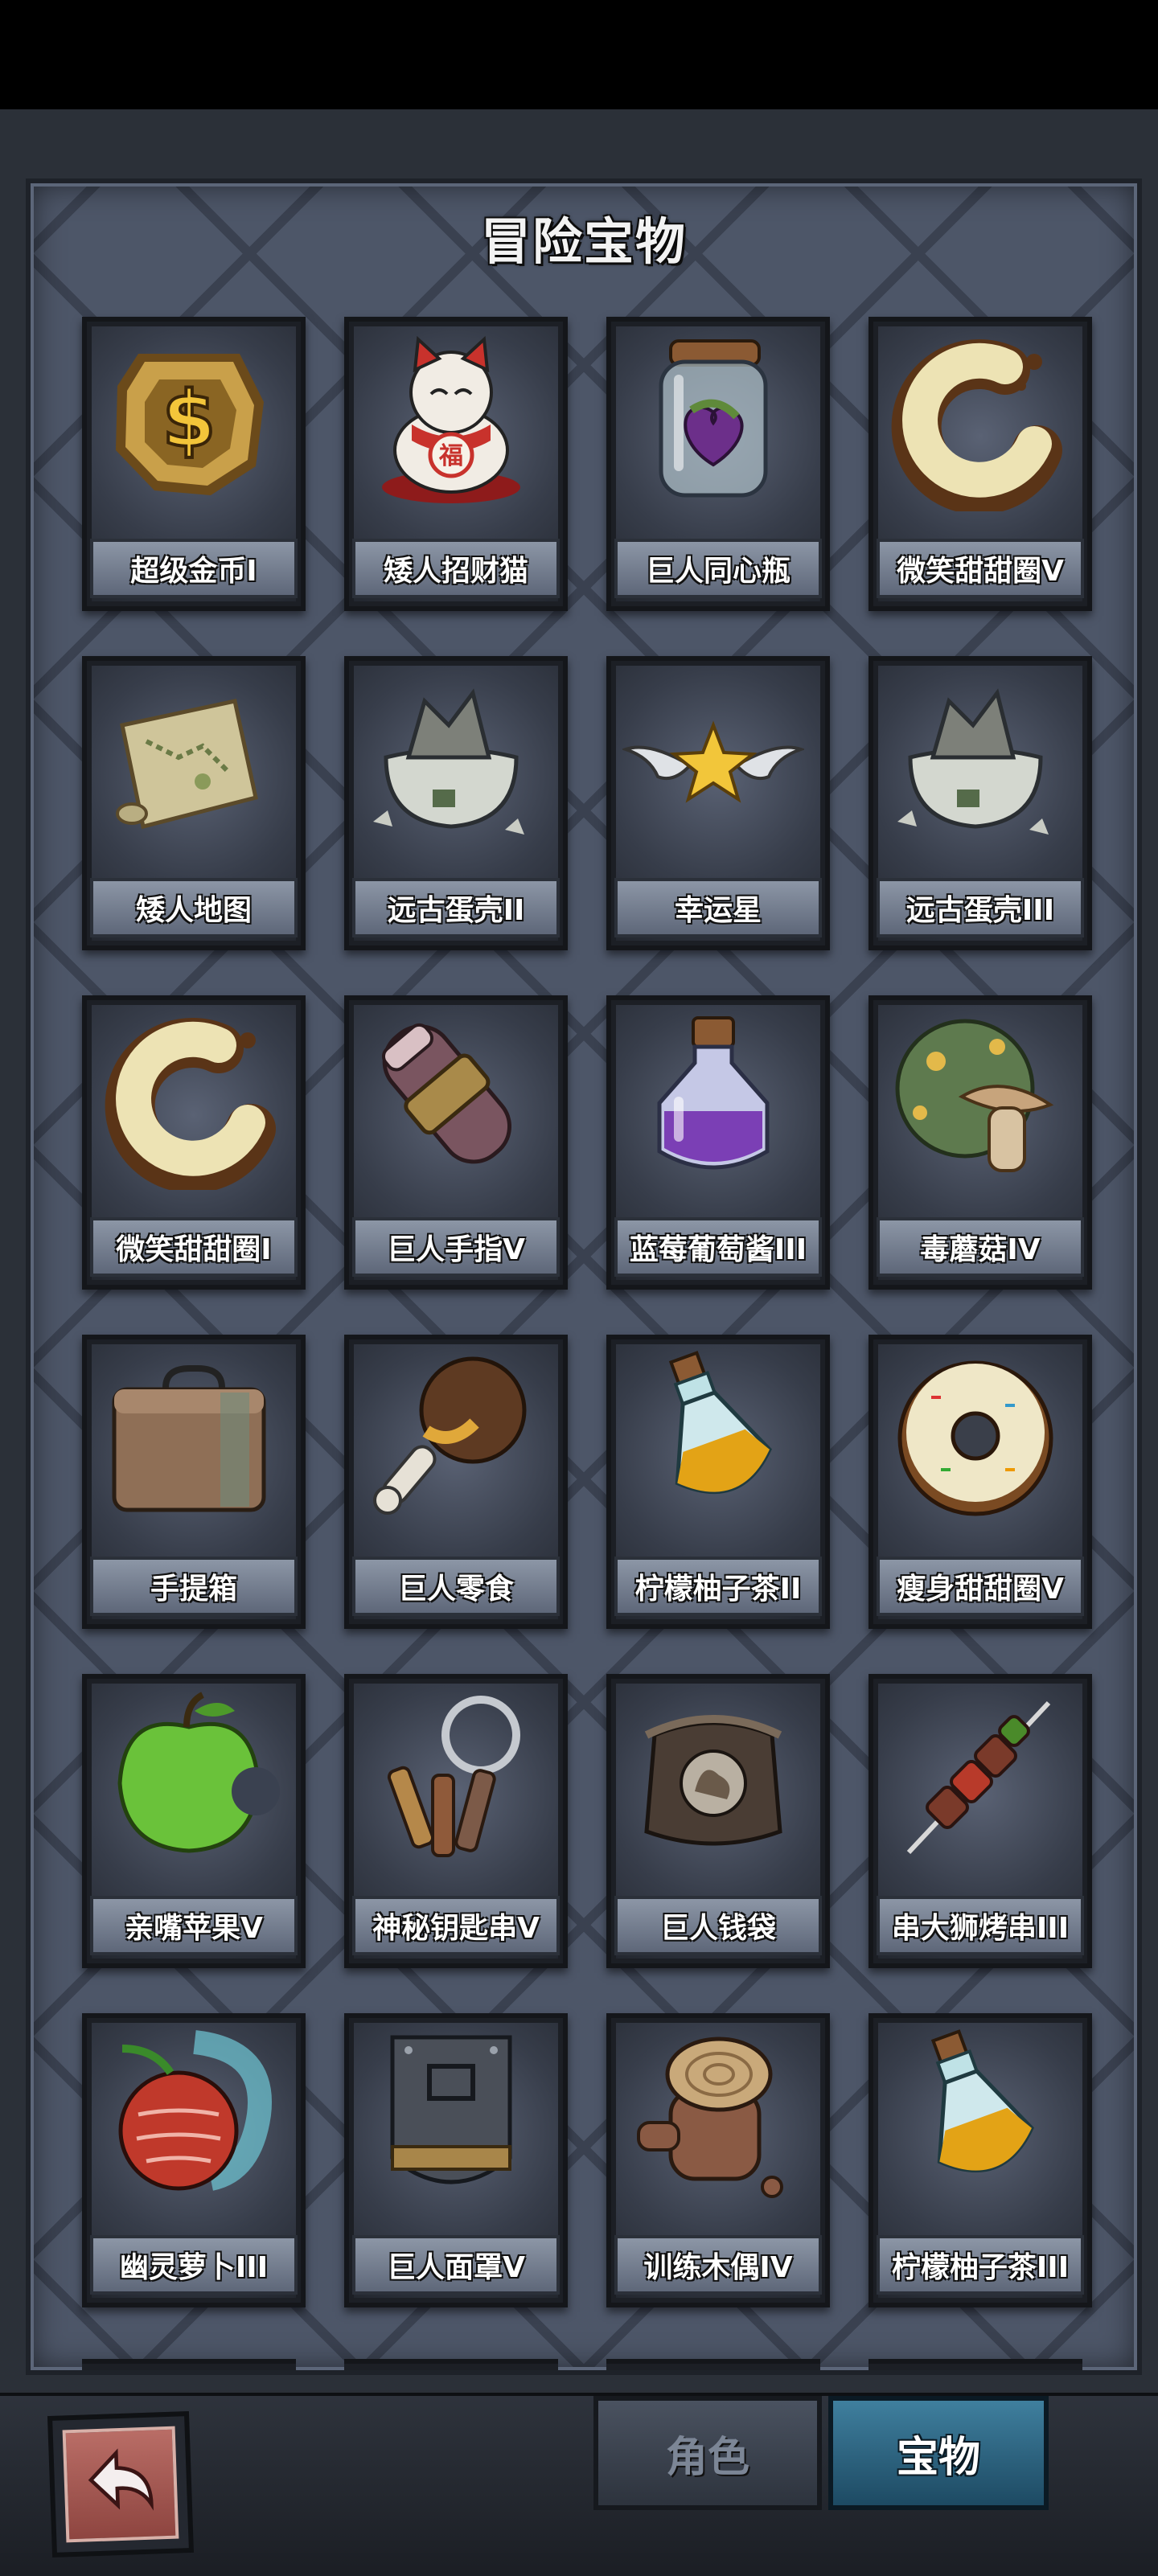 This screenshot has height=2576, width=1158. I want to click on item-label: 柠檬柚子茶III, so click(981, 2265).